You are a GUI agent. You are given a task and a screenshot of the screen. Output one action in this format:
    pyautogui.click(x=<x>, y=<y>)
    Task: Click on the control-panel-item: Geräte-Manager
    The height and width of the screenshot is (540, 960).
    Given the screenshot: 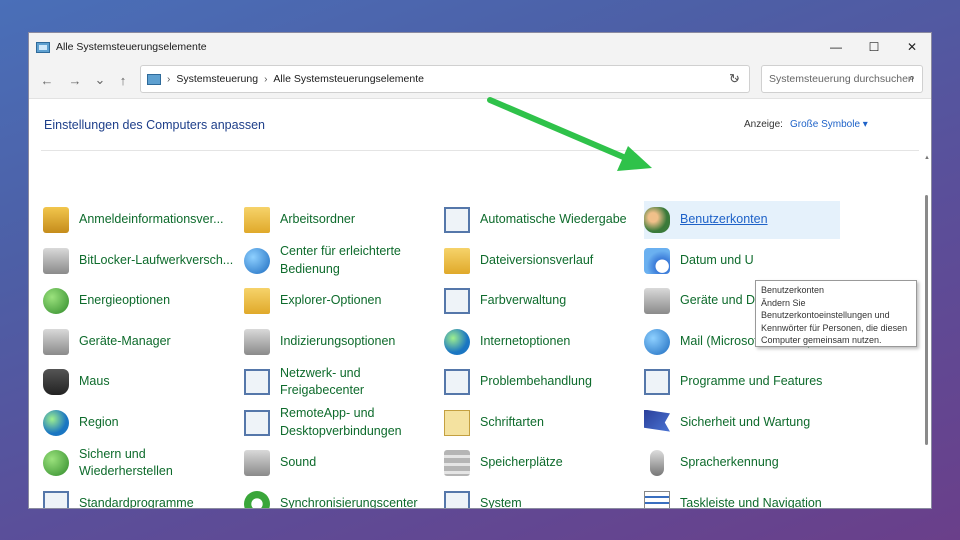 What is the action you would take?
    pyautogui.click(x=143, y=342)
    